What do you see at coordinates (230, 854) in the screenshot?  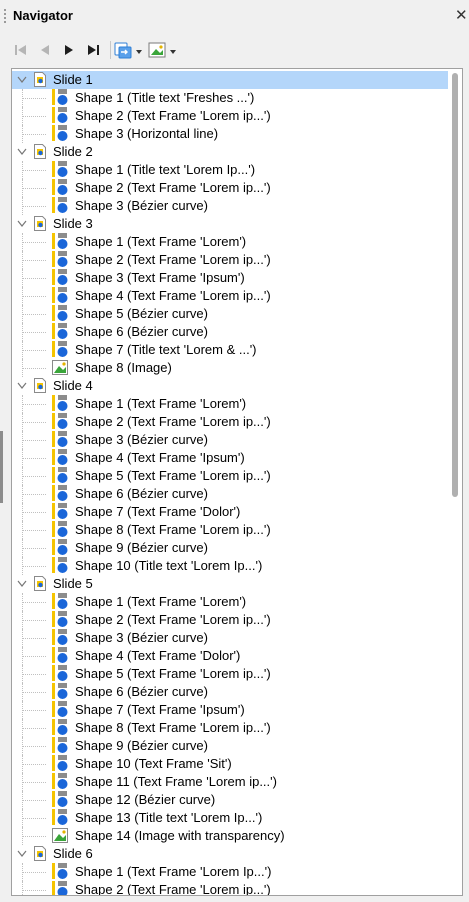 I see `tree-item-slide: Slide 6` at bounding box center [230, 854].